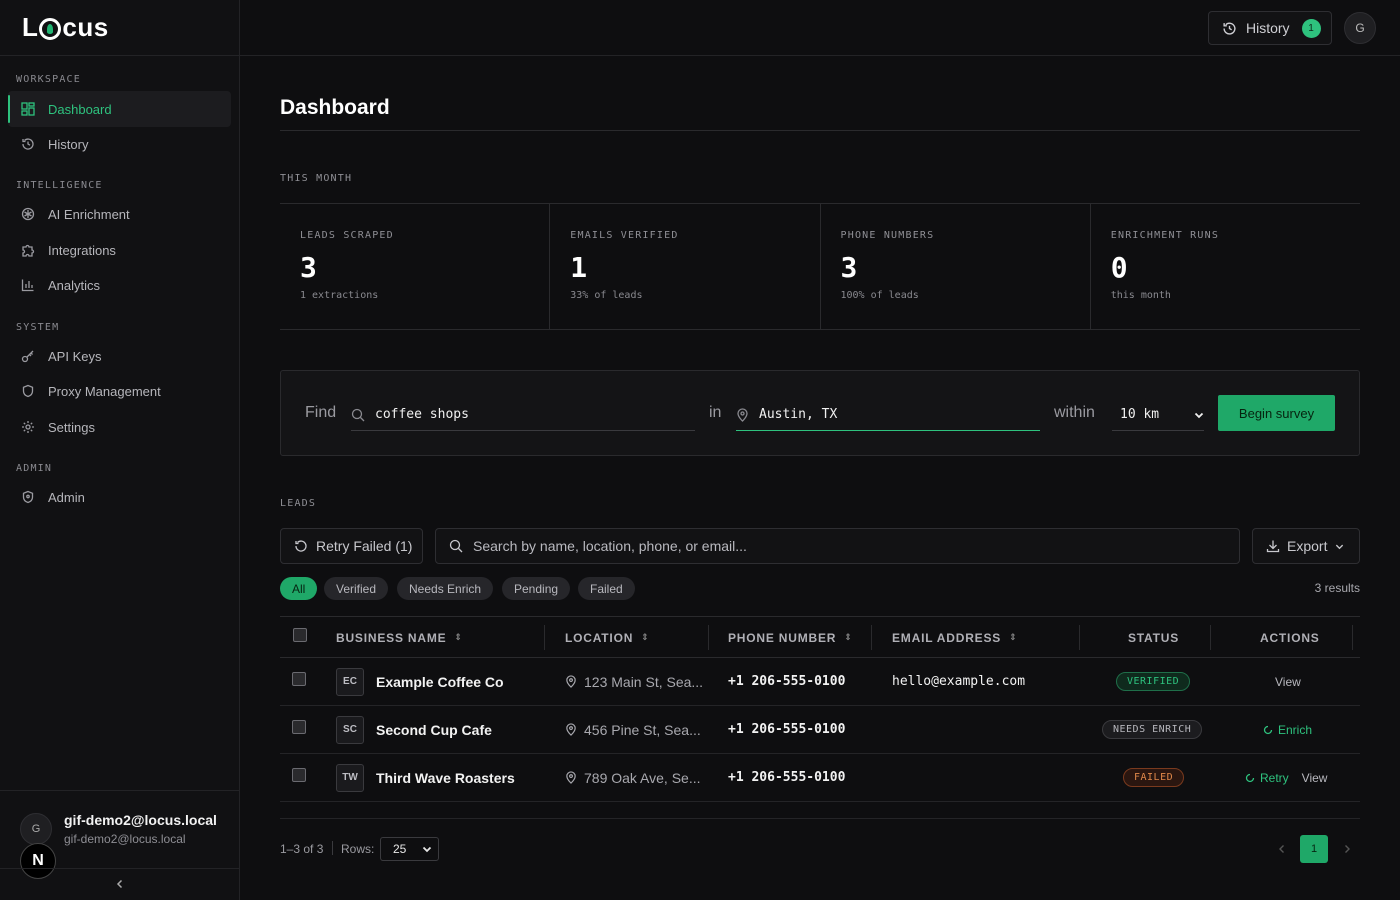  What do you see at coordinates (607, 637) in the screenshot?
I see `column-location: LOCATION ⇕` at bounding box center [607, 637].